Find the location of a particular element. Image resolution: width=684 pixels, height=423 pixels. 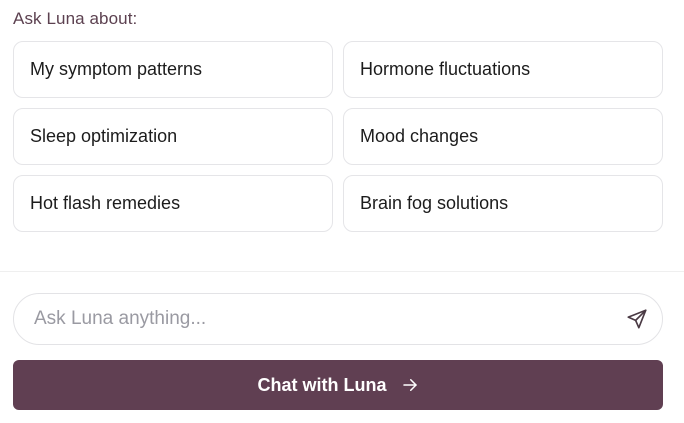

suggestion-symptom-patterns: My symptom patterns is located at coordinates (173, 69).